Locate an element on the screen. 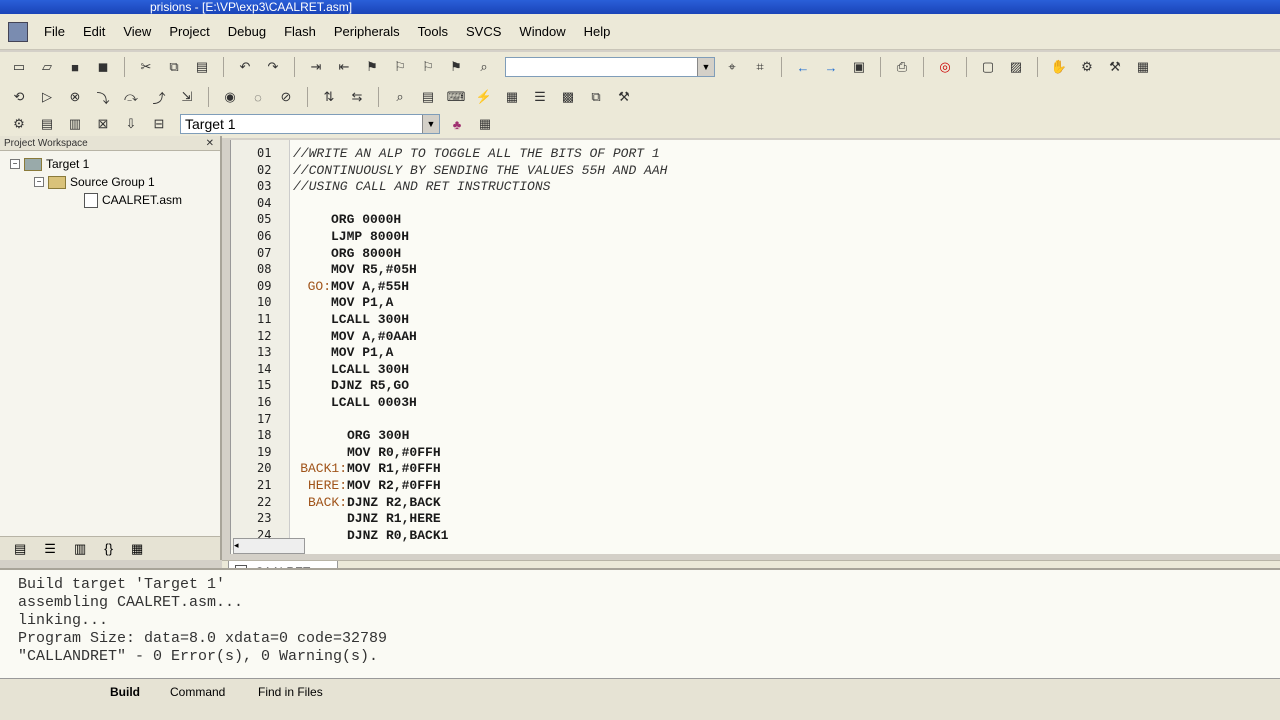 The width and height of the screenshot is (1280, 720). stop-build-icon: ⊠ is located at coordinates (103, 124).